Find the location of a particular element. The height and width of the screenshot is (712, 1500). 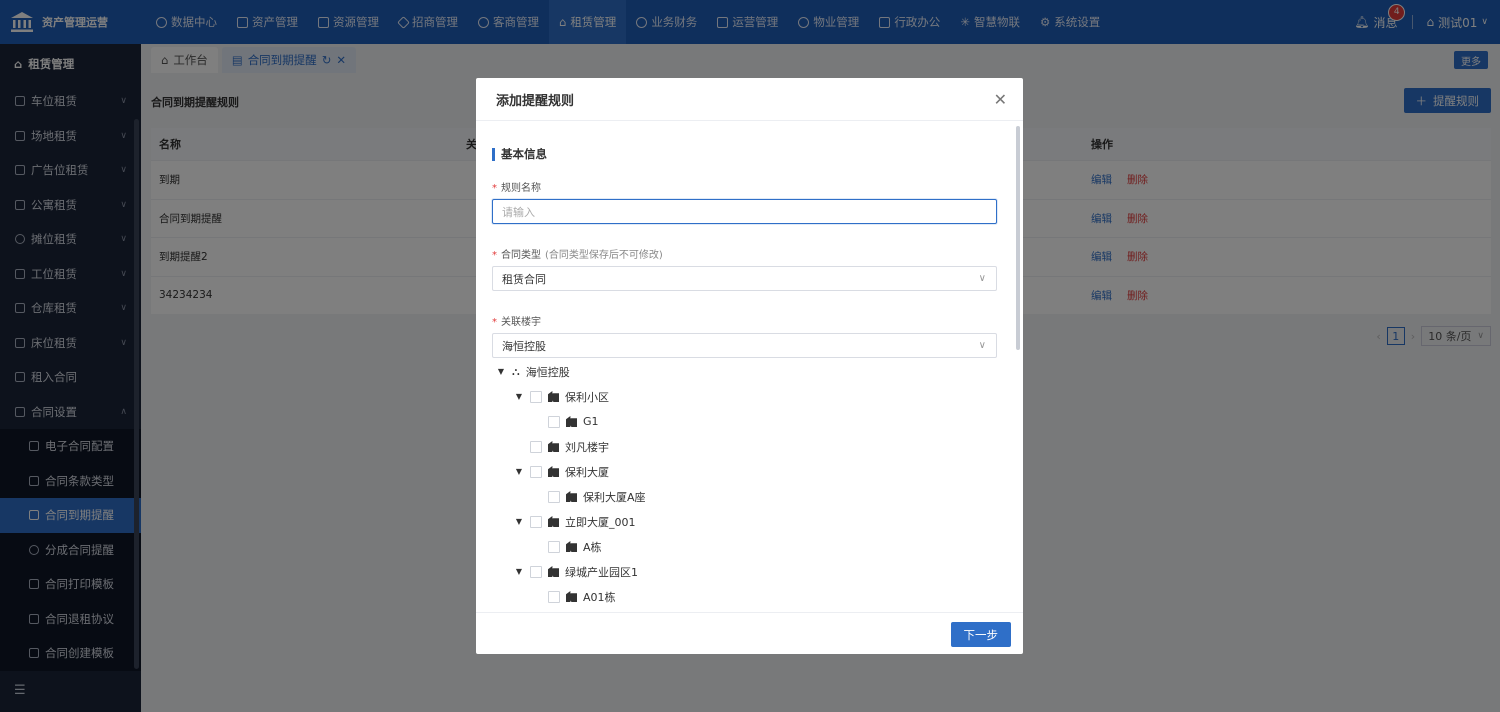

dialog-scrollbar is located at coordinates (1018, 238).